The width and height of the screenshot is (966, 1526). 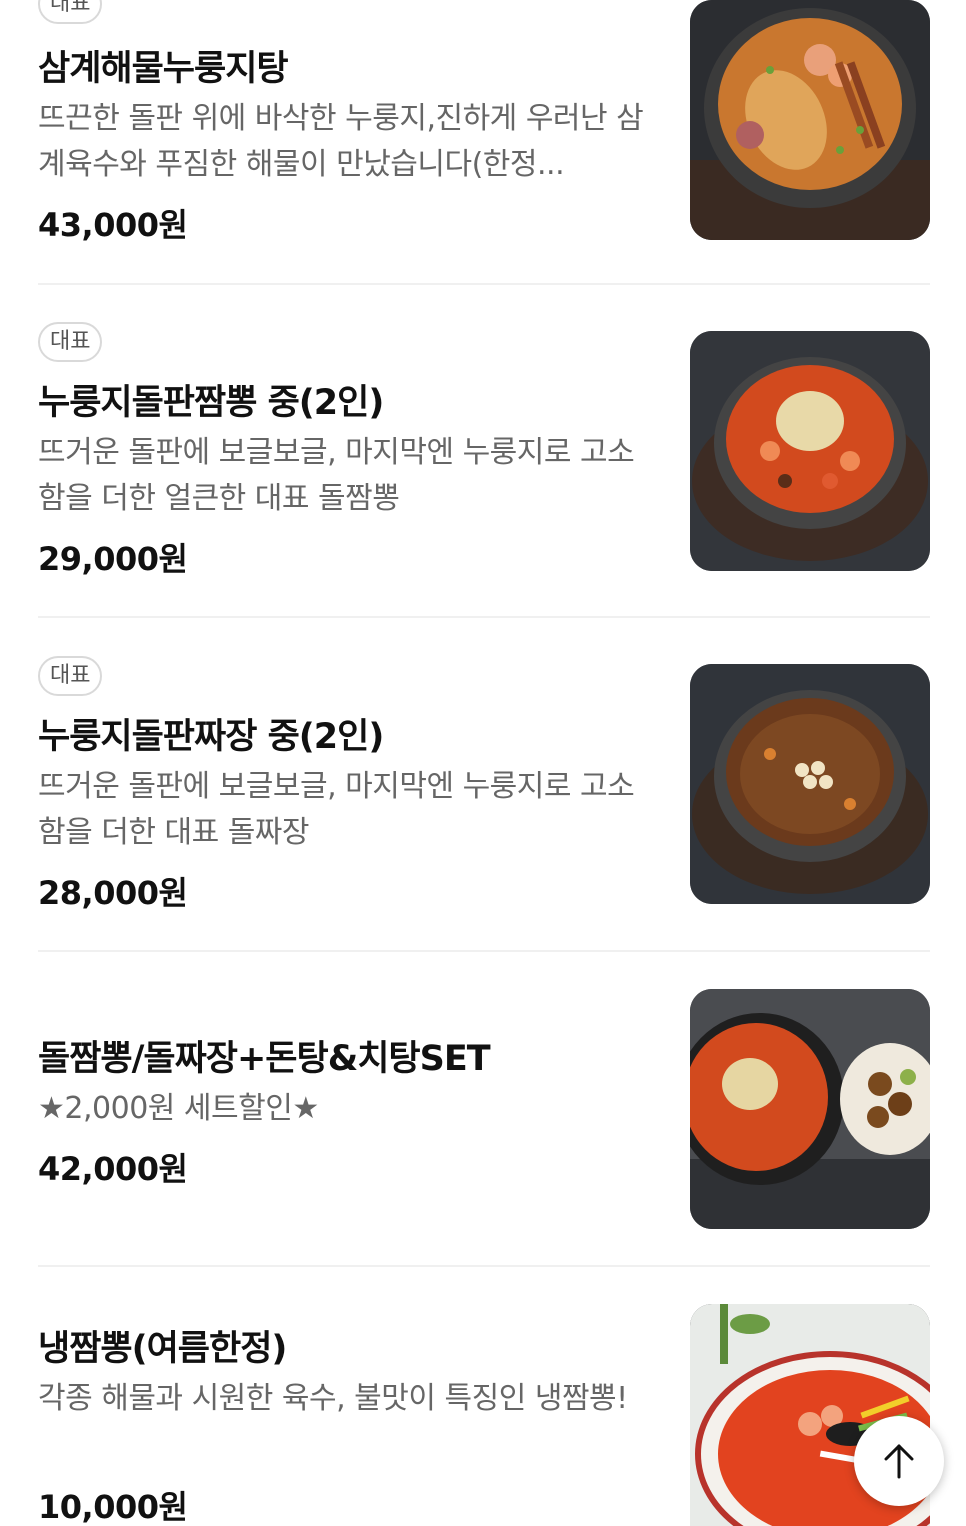 I want to click on jjamppong-image, so click(x=810, y=451).